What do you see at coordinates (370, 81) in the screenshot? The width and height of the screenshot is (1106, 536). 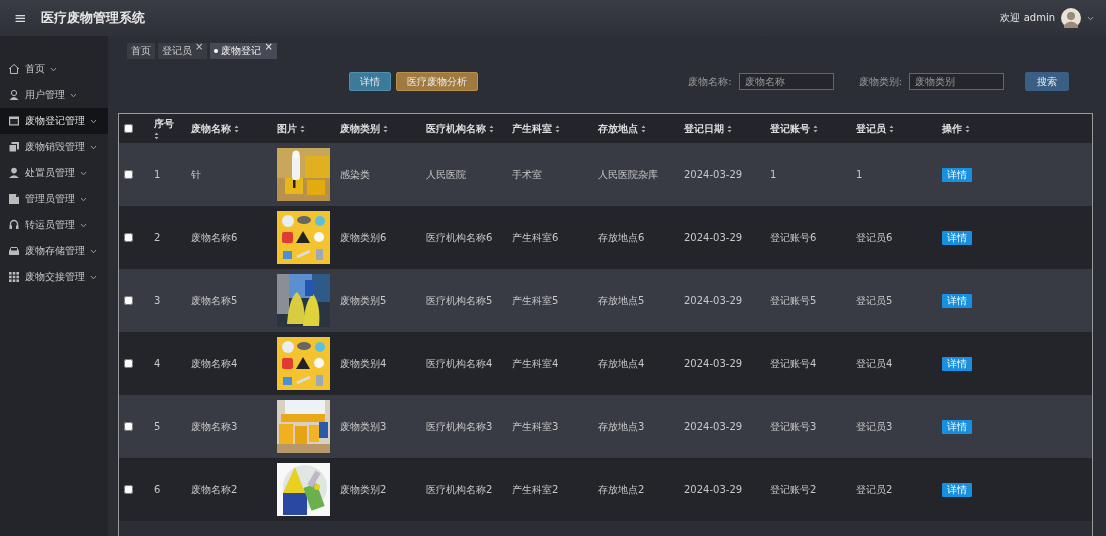 I see `detail-button: 详情` at bounding box center [370, 81].